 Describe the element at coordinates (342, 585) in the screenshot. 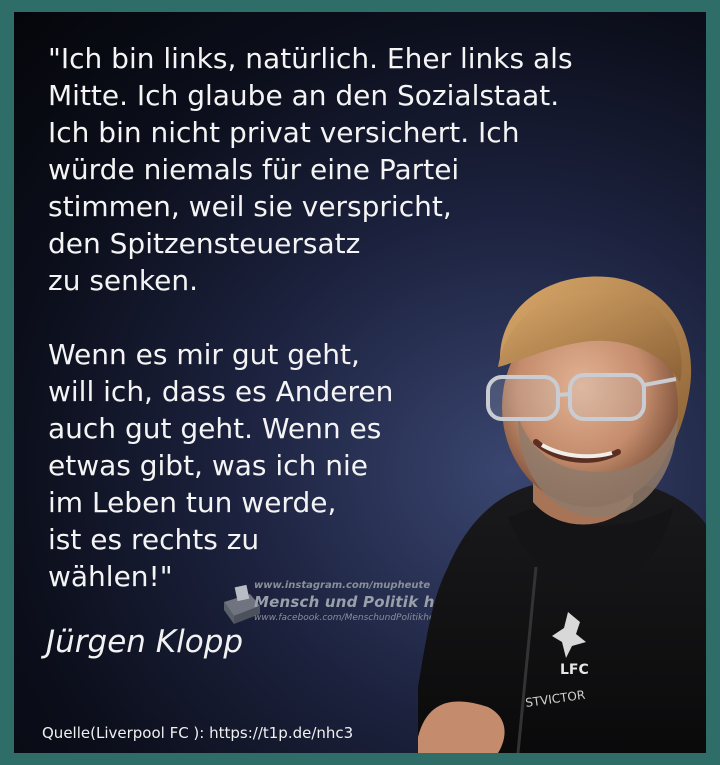

I see `watermark-instagram: www.instagram.com/mupheute` at that location.